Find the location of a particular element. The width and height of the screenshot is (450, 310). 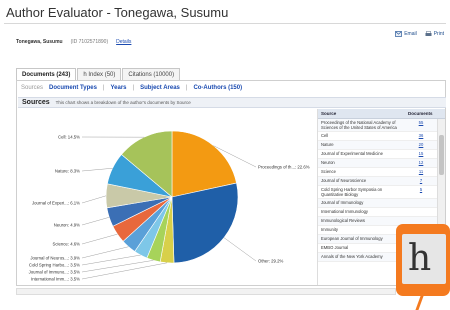

print-link: Print is located at coordinates (439, 34).